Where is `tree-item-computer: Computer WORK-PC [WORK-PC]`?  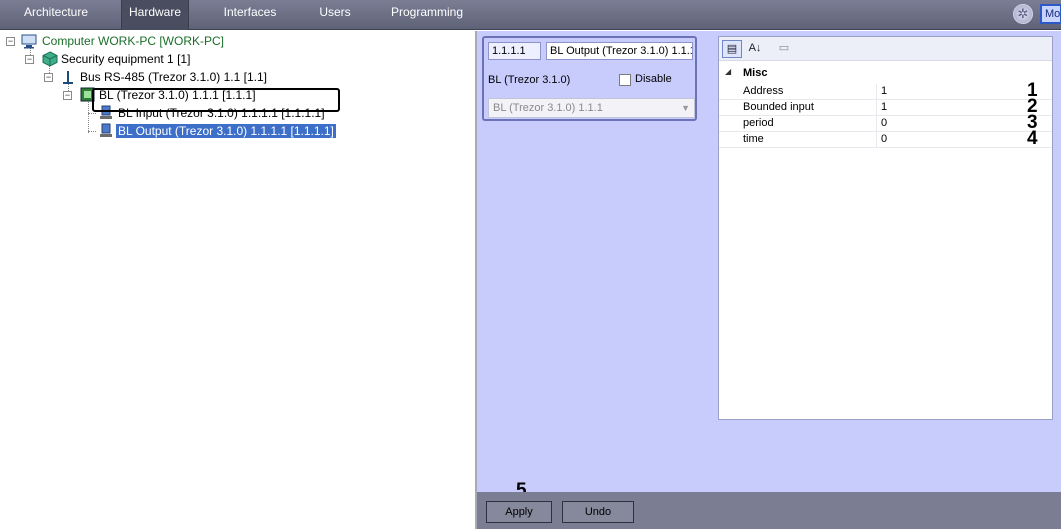
tree-item-computer: Computer WORK-PC [WORK-PC] is located at coordinates (133, 41).